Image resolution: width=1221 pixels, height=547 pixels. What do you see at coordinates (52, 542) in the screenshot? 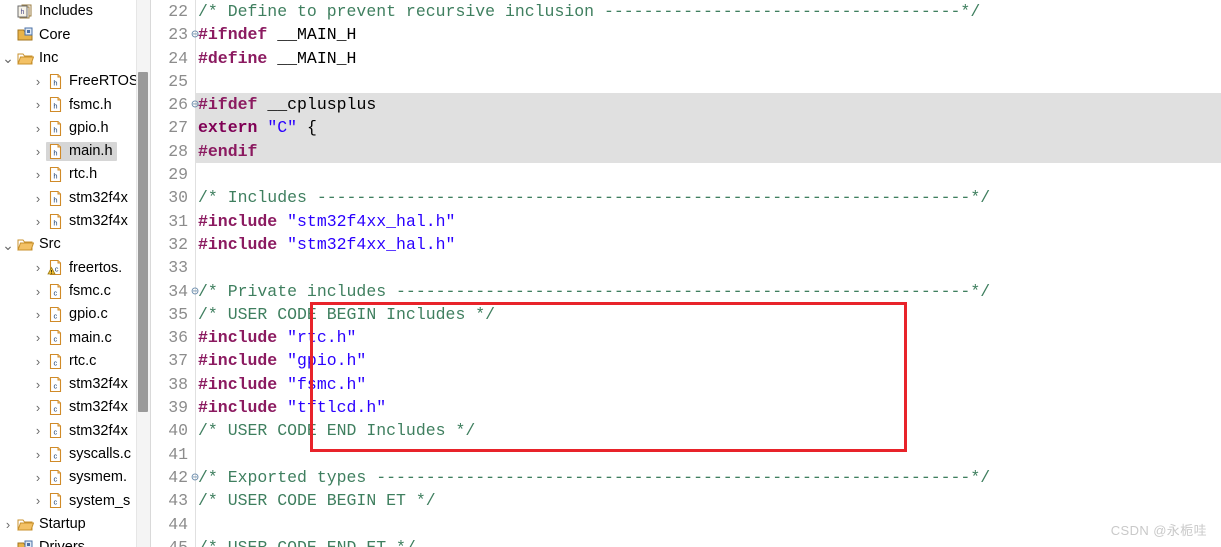
I see `tree-item-content: Drivers` at bounding box center [52, 542].